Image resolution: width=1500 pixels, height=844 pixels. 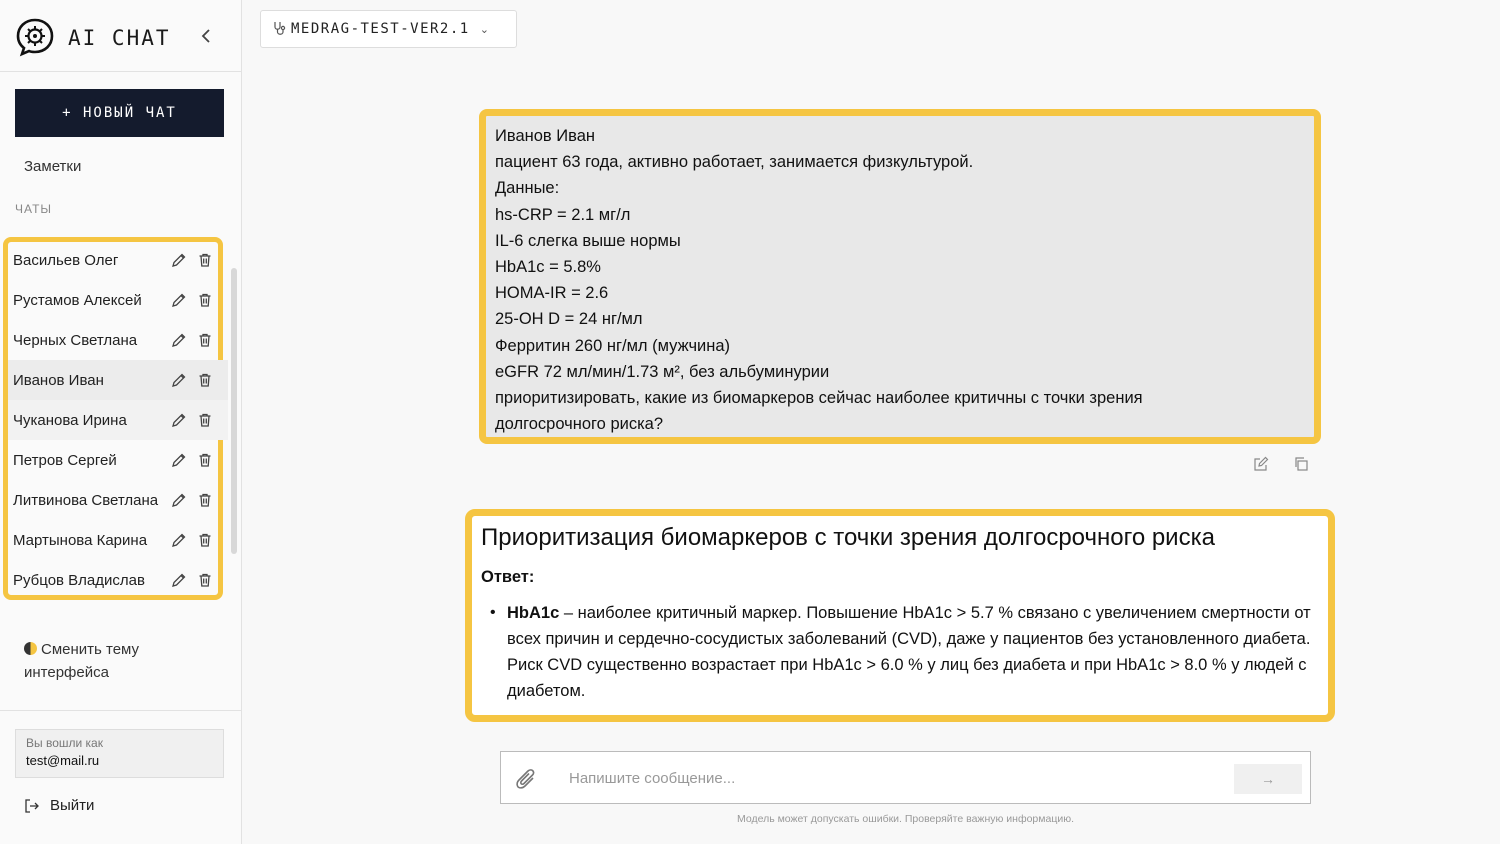 I want to click on answer-label: Ответ:, so click(x=508, y=577).